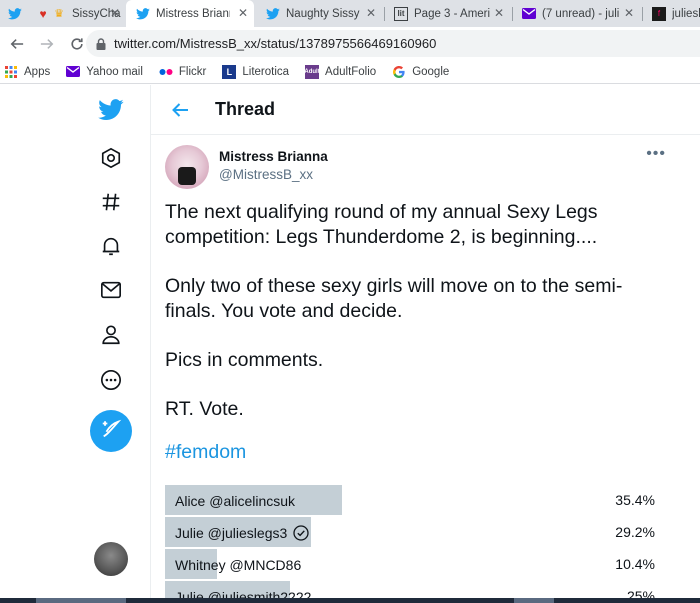 Image resolution: width=700 pixels, height=603 pixels. What do you see at coordinates (104, 72) in the screenshot?
I see `bookmark-yahoo-mail: Yahoo mail` at bounding box center [104, 72].